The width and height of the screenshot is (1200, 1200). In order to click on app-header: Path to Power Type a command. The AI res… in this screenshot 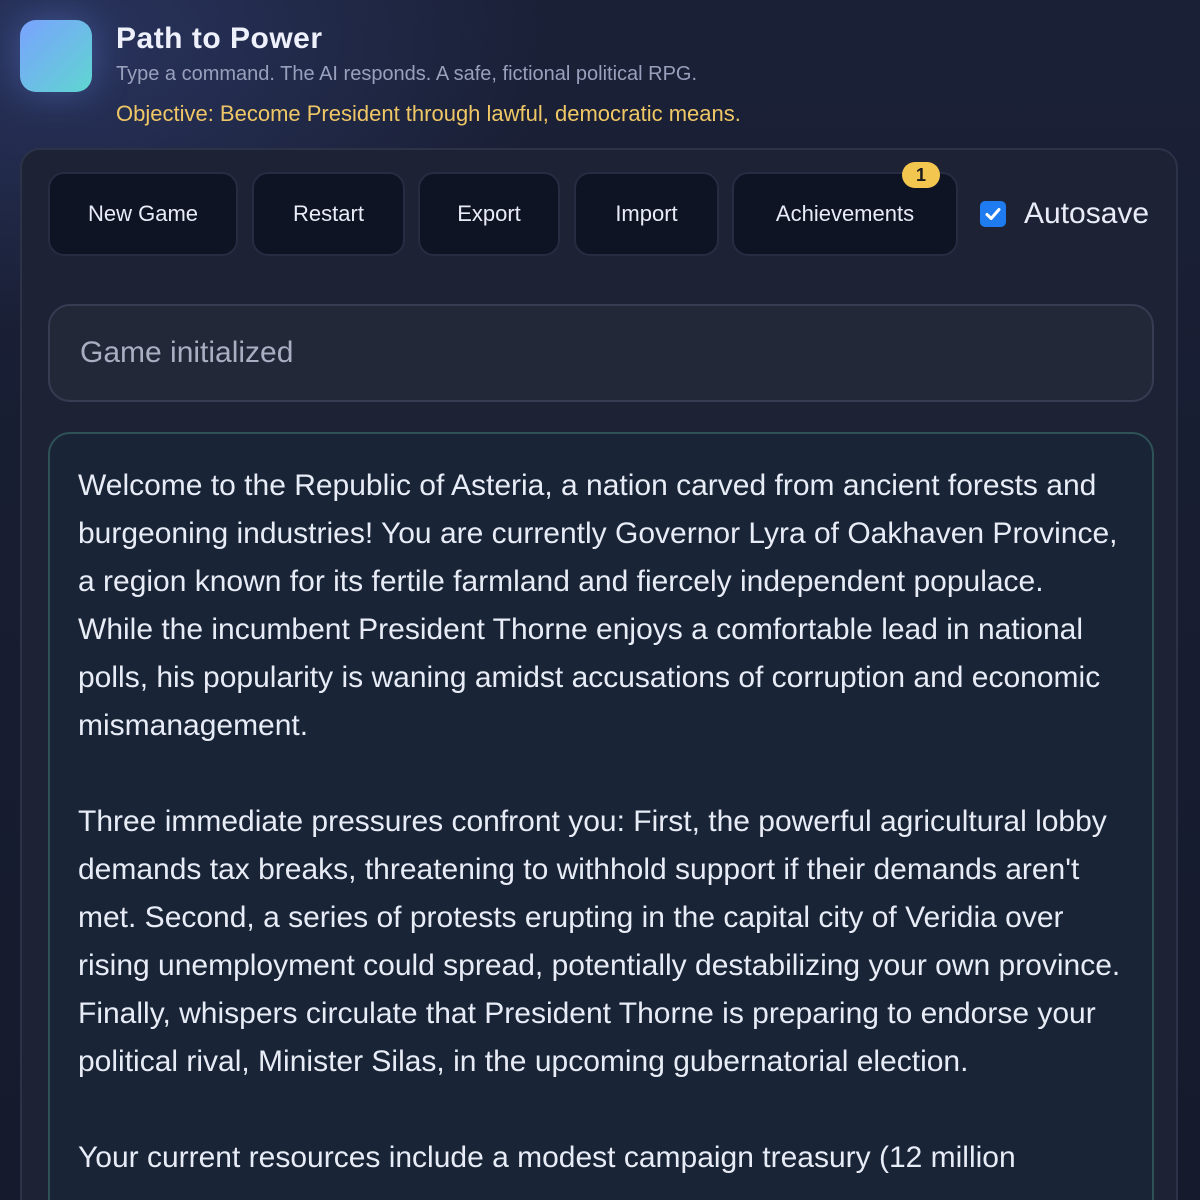, I will do `click(600, 76)`.